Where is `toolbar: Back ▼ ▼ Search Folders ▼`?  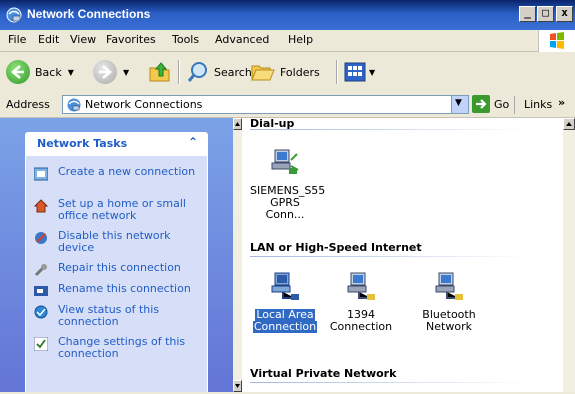 toolbar: Back ▼ ▼ Search Folders ▼ is located at coordinates (287, 73).